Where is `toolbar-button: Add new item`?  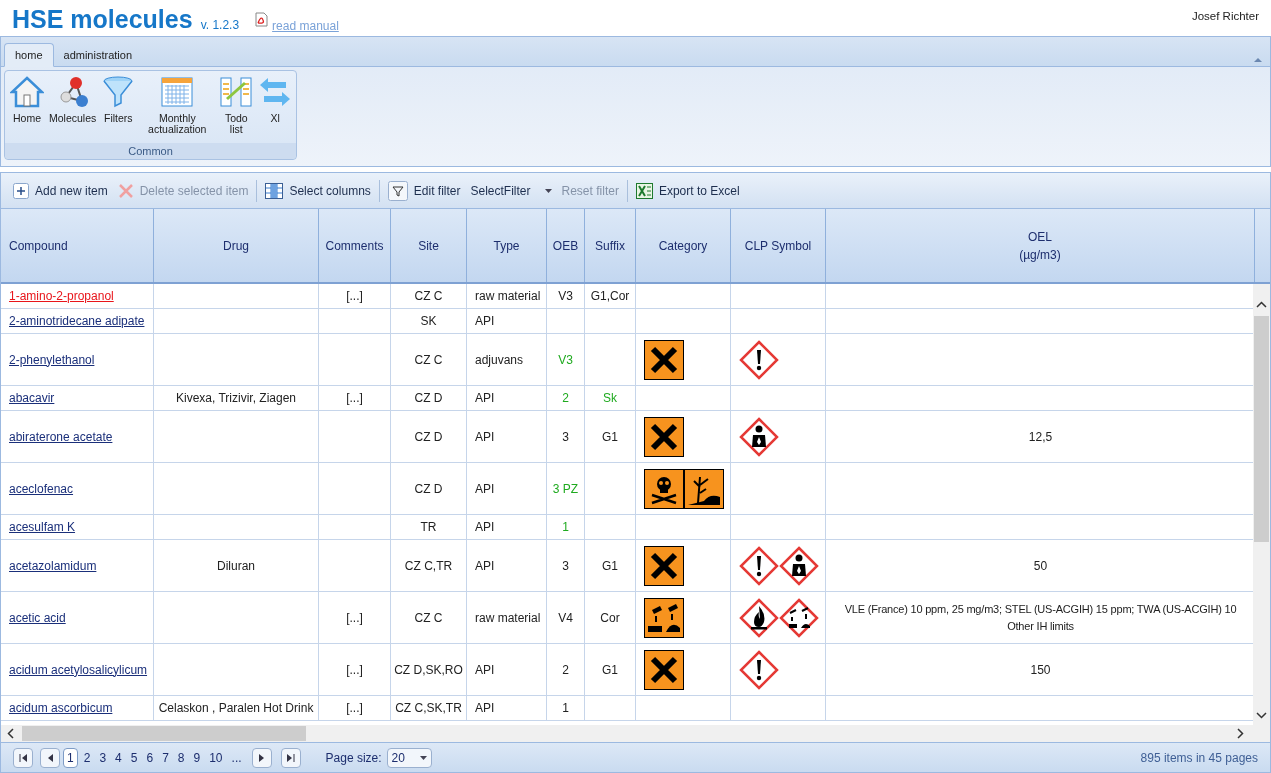
toolbar-button: Add new item is located at coordinates (60, 190).